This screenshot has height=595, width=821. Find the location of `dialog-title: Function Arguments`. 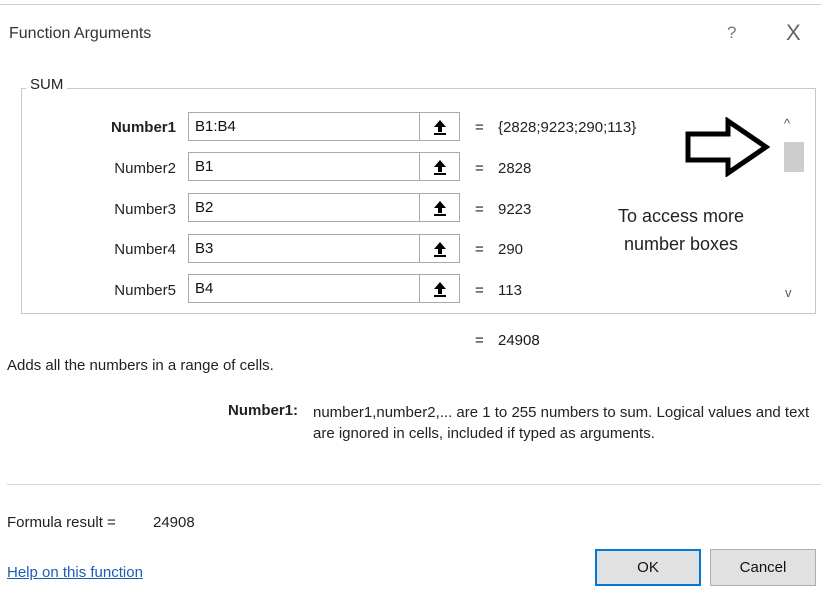

dialog-title: Function Arguments is located at coordinates (80, 33).